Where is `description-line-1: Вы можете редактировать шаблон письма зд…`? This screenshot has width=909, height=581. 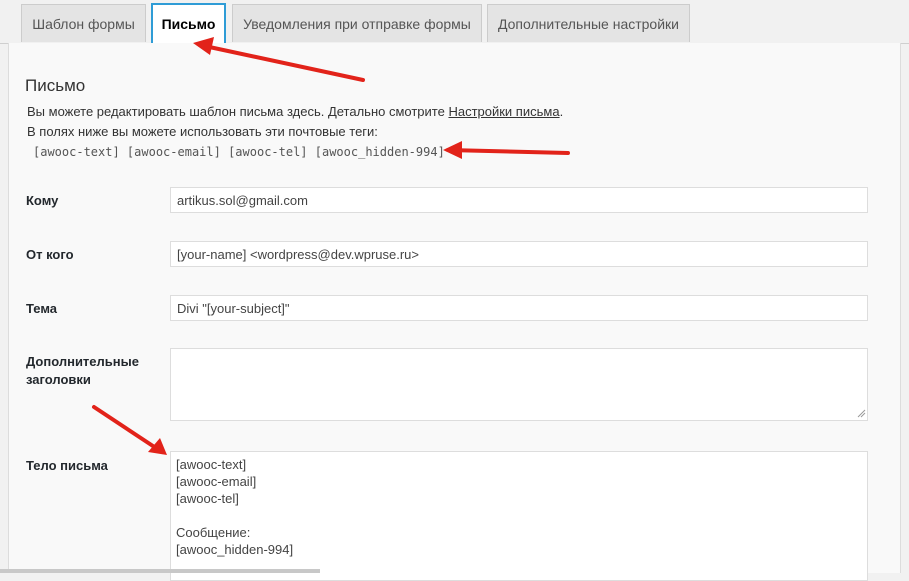 description-line-1: Вы можете редактировать шаблон письма зд… is located at coordinates (295, 111).